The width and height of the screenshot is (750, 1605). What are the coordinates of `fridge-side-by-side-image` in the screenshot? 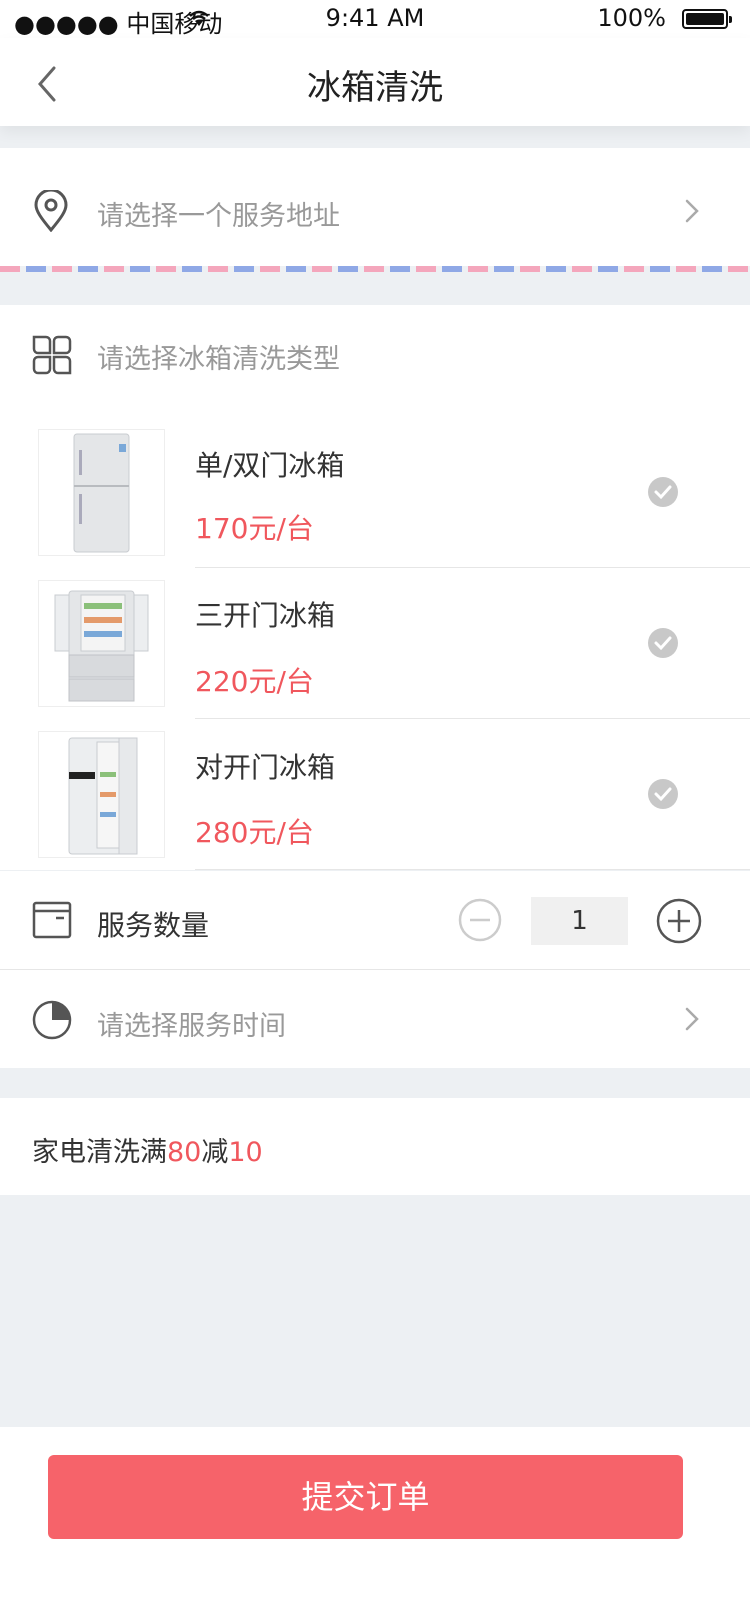 It's located at (101, 794).